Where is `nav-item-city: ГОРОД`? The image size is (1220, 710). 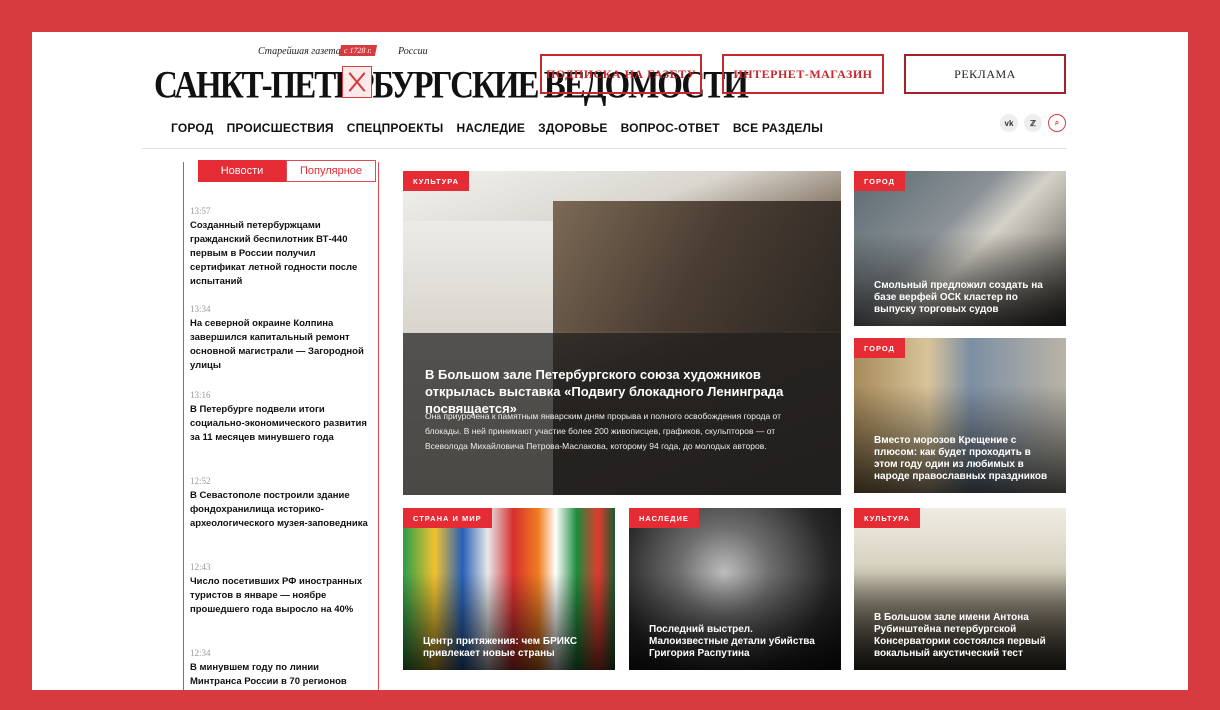 nav-item-city: ГОРОД is located at coordinates (192, 128).